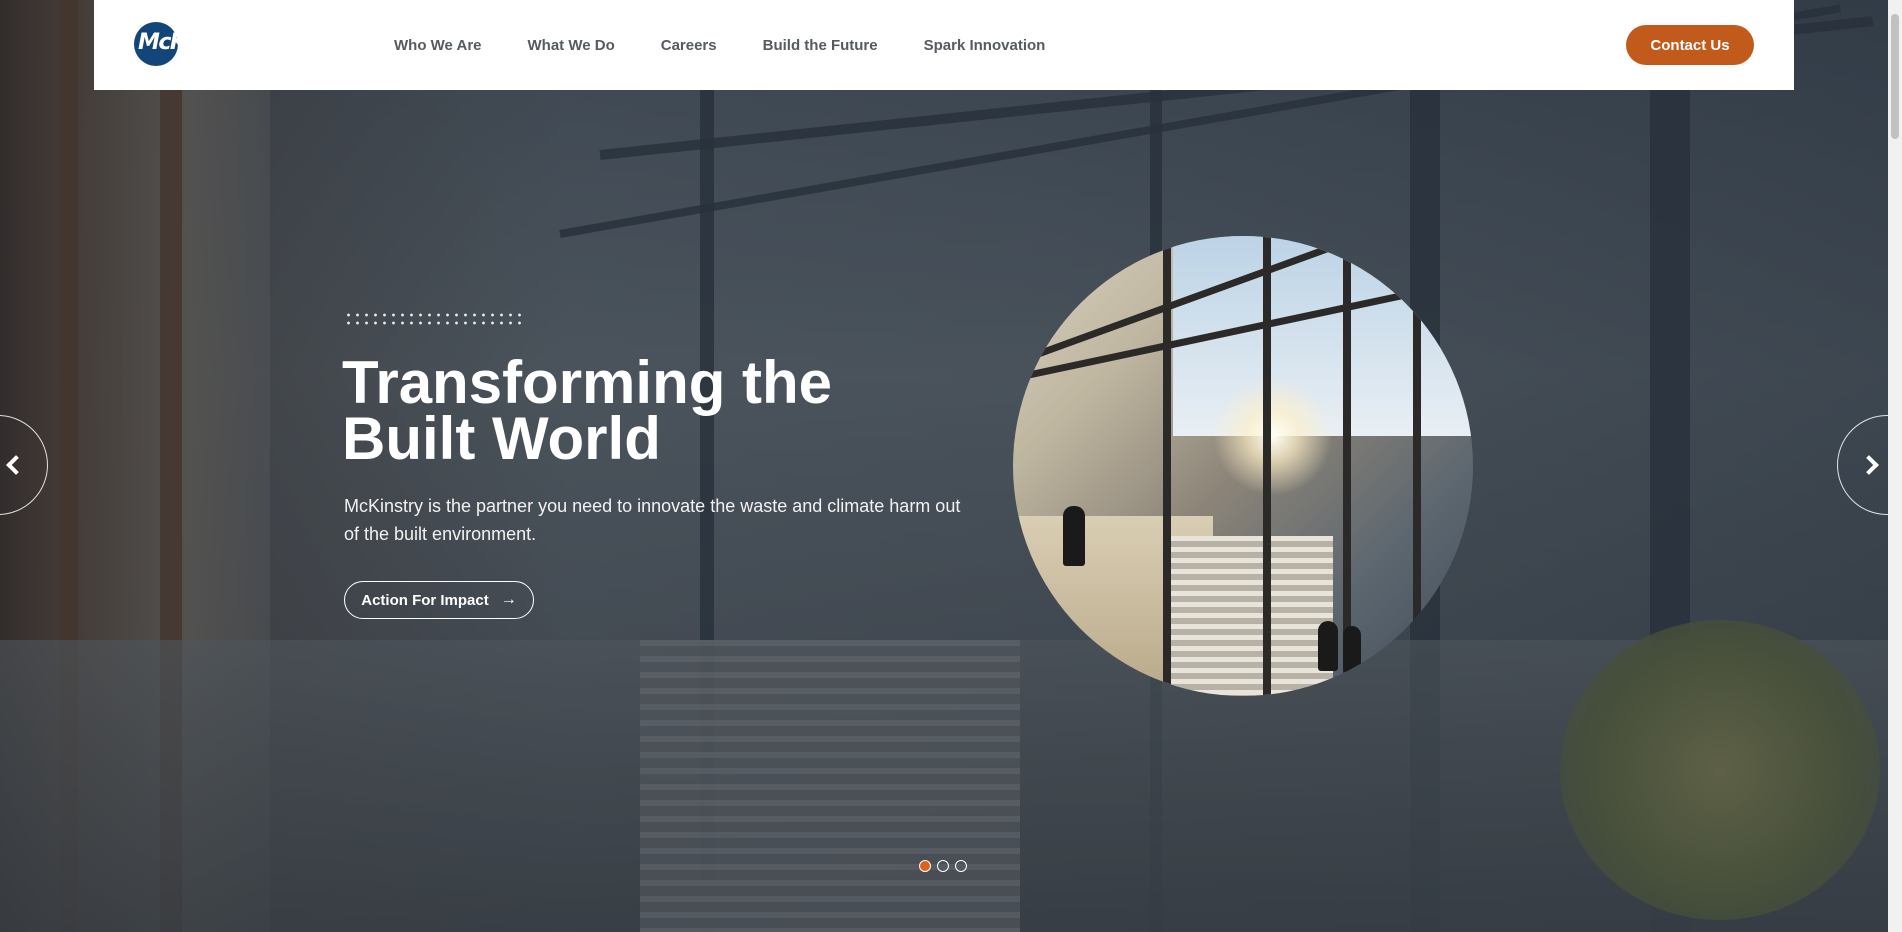 This screenshot has width=1902, height=932. I want to click on chevron-right-icon, so click(1869, 465).